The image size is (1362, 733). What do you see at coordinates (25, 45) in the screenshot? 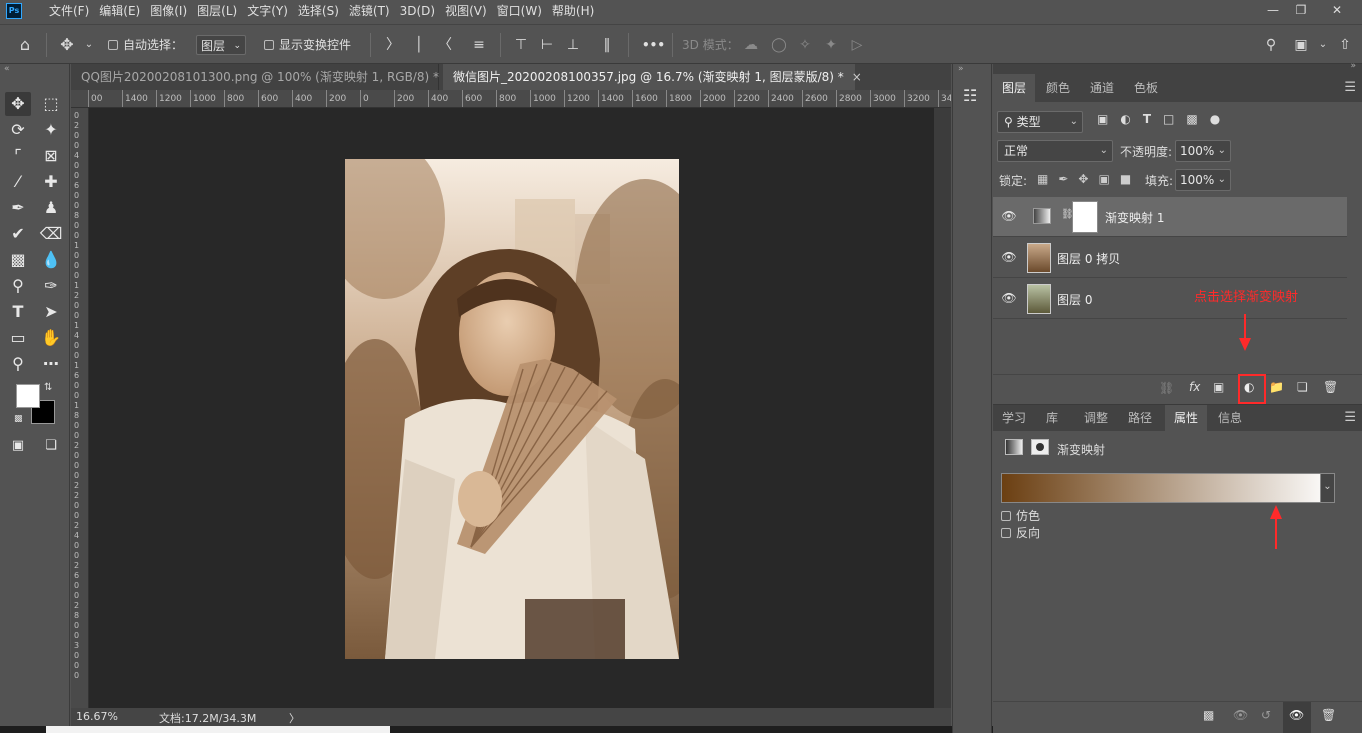
I see `home-icon: ⌂` at bounding box center [25, 45].